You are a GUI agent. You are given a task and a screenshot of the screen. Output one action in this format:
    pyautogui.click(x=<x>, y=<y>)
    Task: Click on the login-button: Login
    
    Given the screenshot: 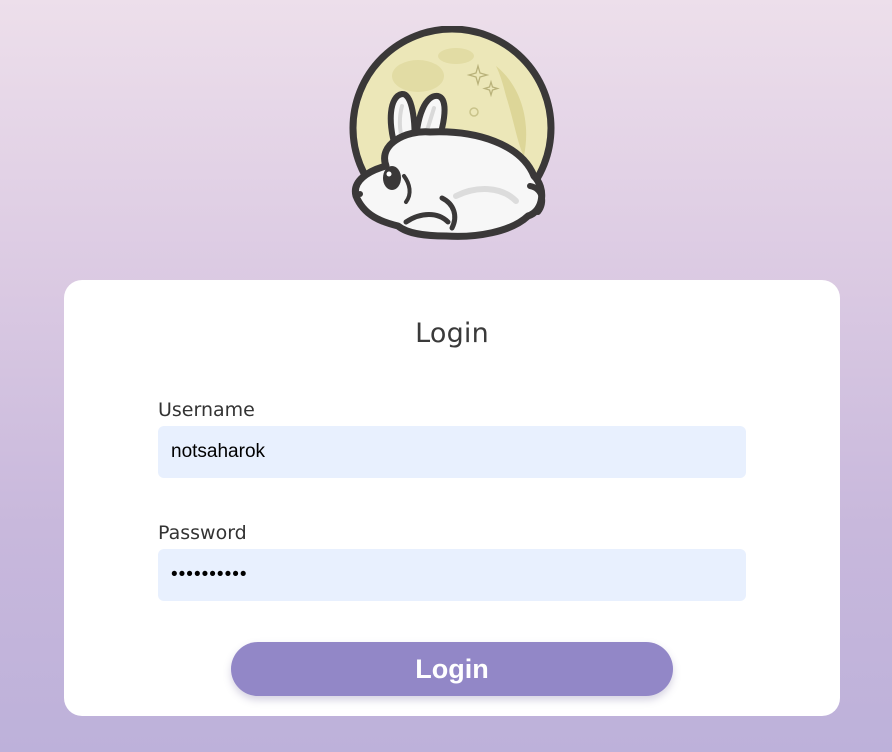 What is the action you would take?
    pyautogui.click(x=452, y=669)
    